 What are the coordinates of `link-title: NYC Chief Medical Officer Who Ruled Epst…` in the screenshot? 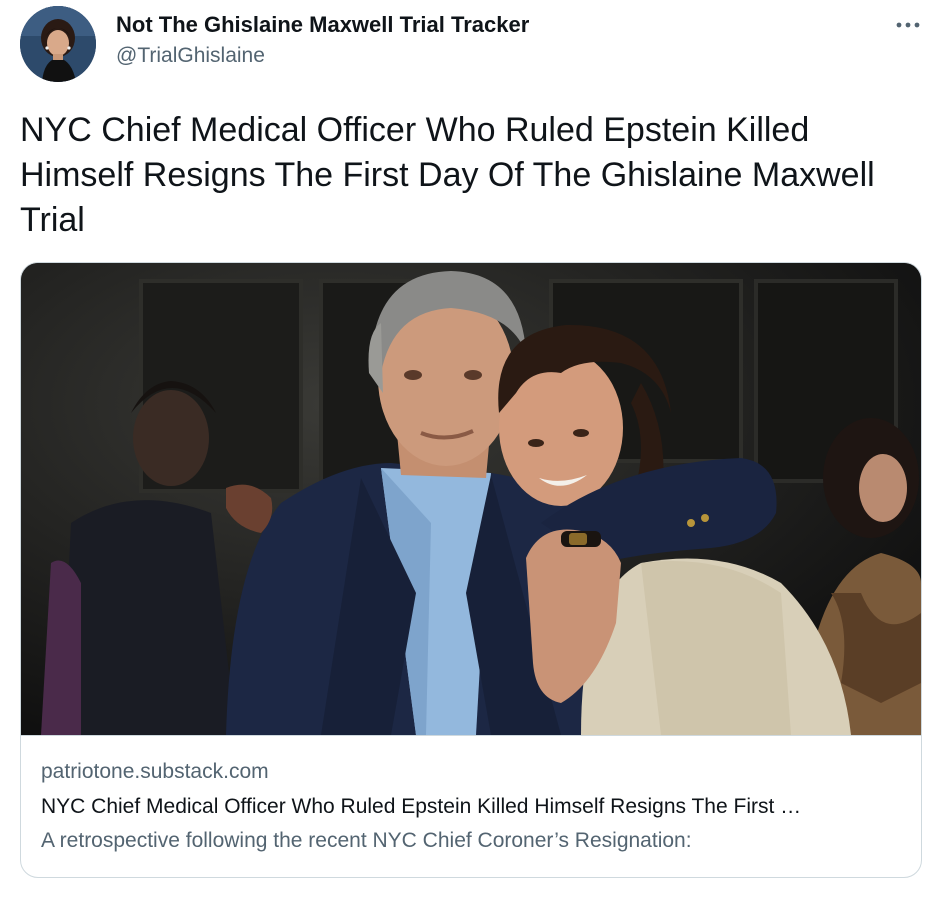 It's located at (421, 806).